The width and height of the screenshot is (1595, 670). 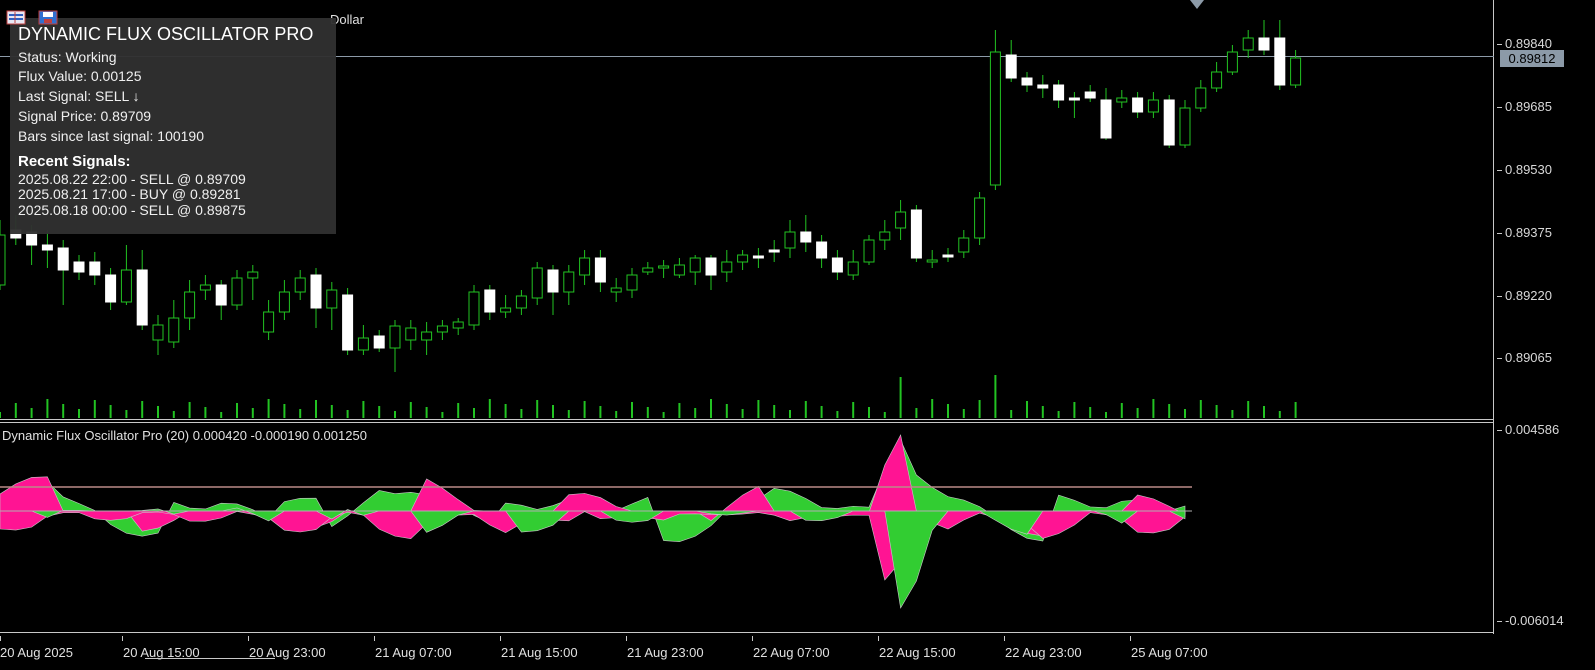 What do you see at coordinates (74, 161) in the screenshot?
I see `recent-signals-heading: Recent Signals:` at bounding box center [74, 161].